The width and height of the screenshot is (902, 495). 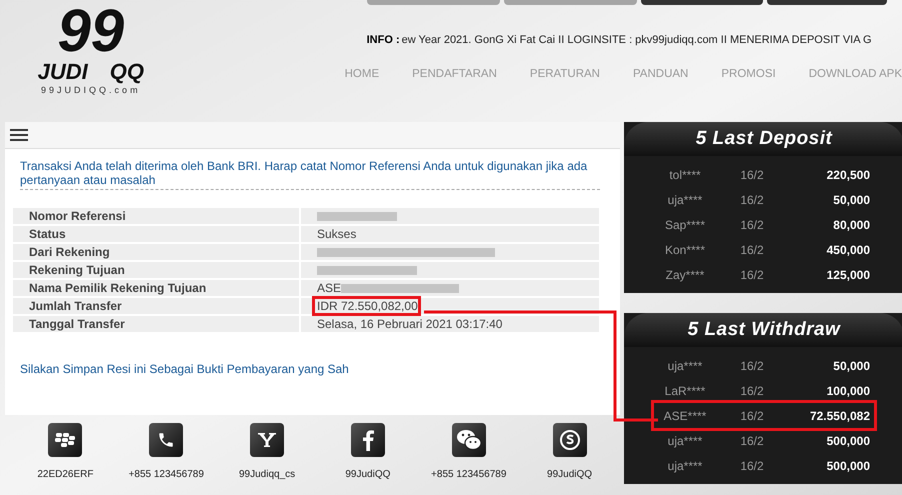 I want to click on nav-link: PENDAFTARAN, so click(x=454, y=74).